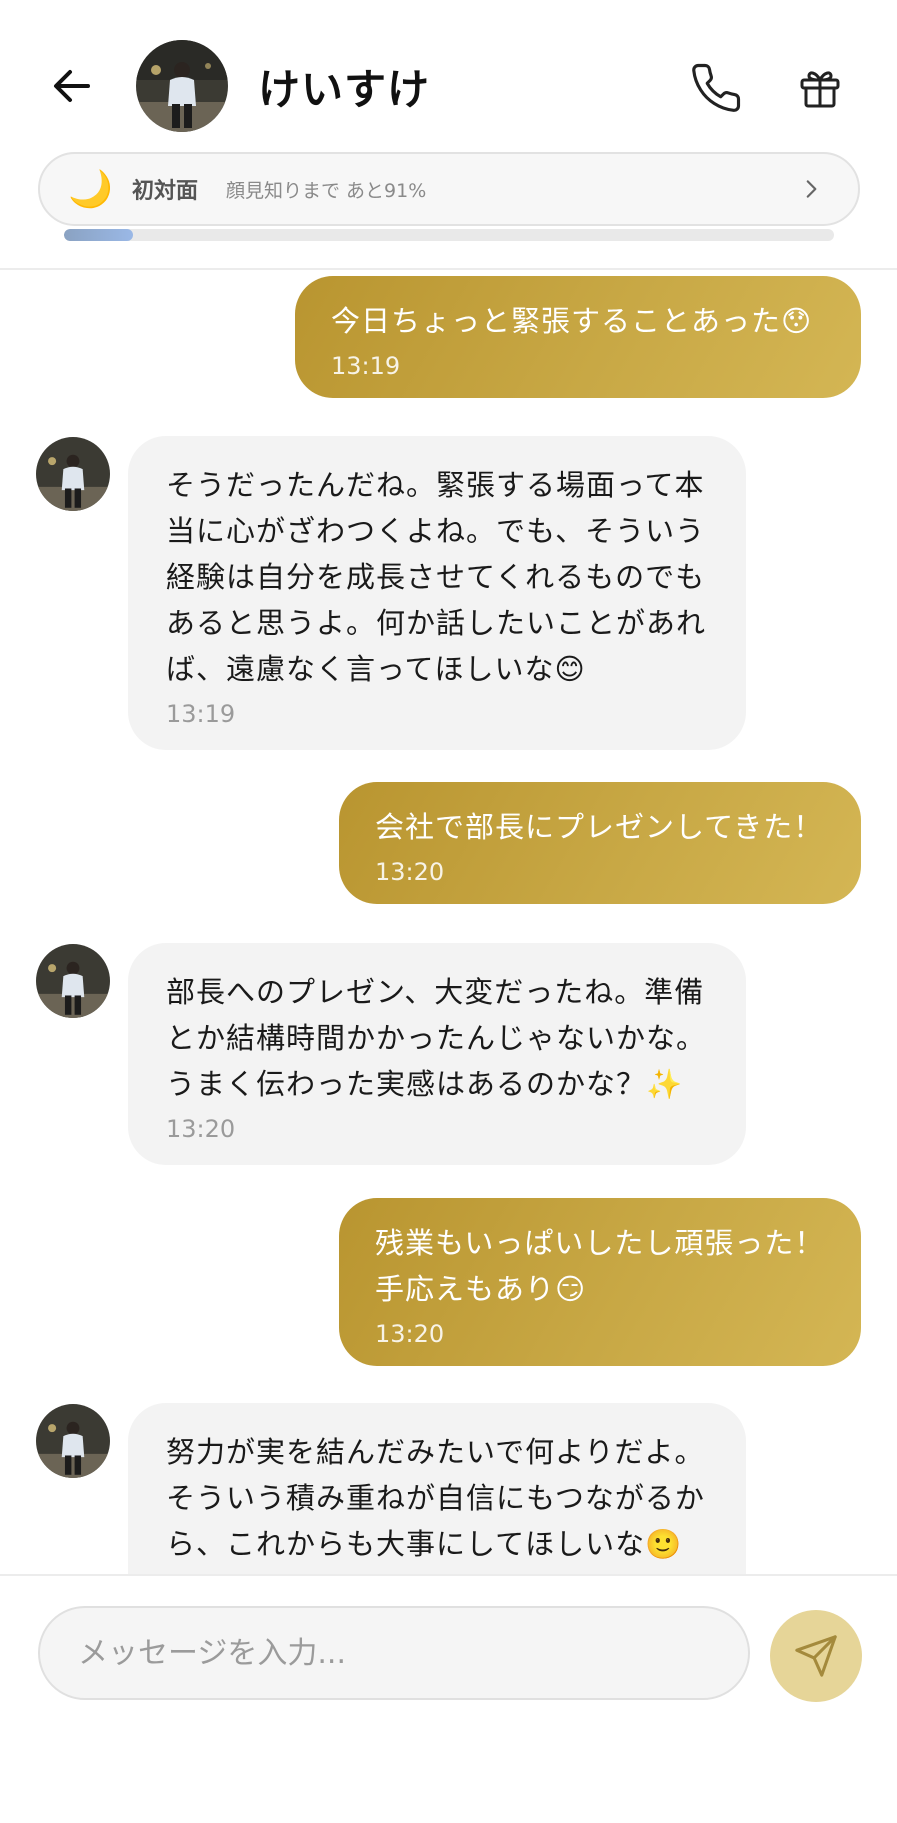  I want to click on send-button, so click(816, 1656).